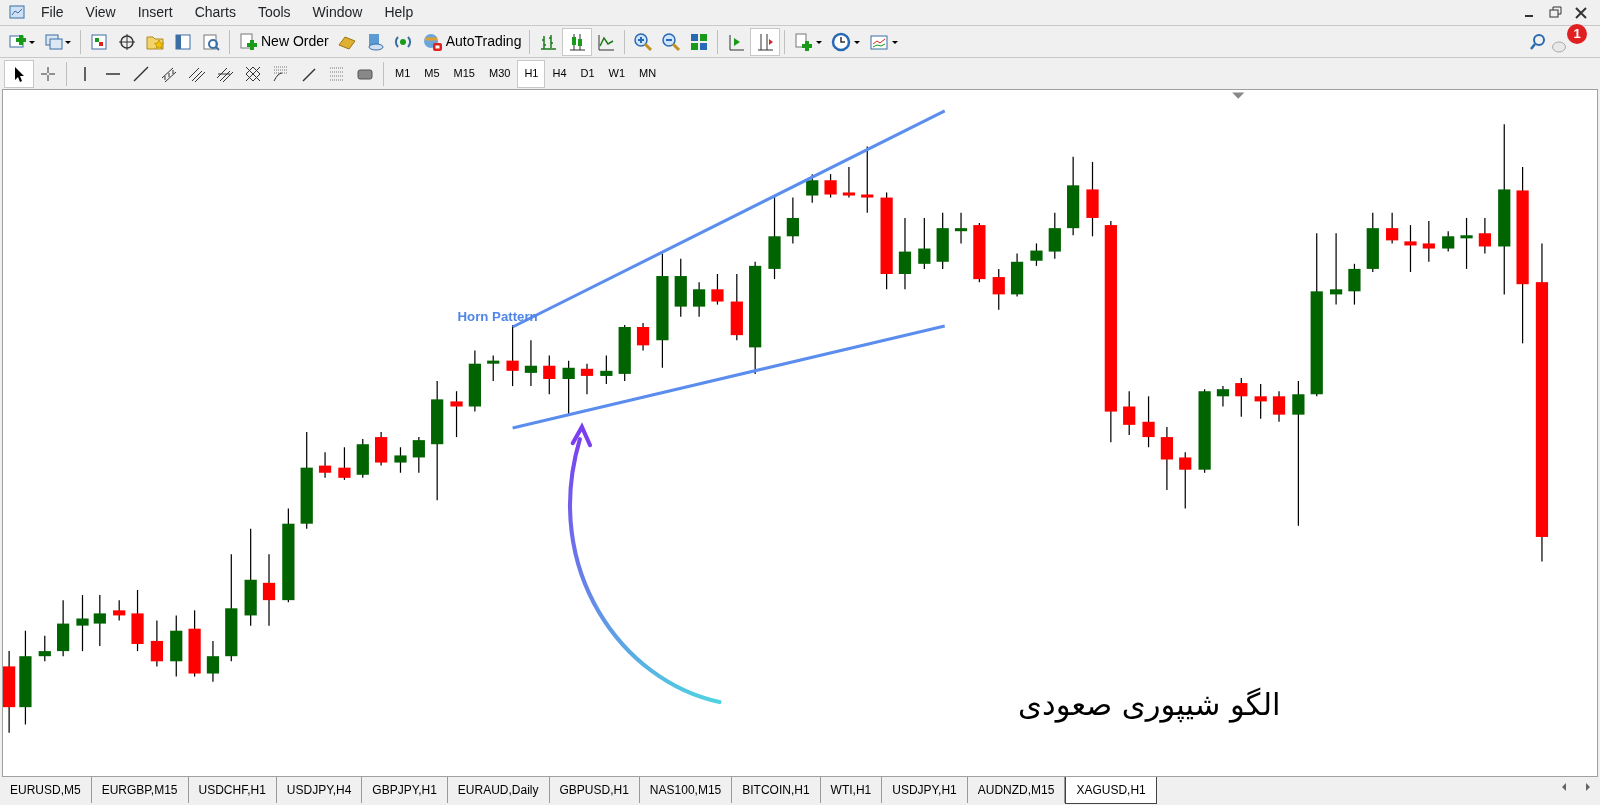 Image resolution: width=1600 pixels, height=805 pixels. I want to click on pattern-label: Horn Pattern, so click(497, 316).